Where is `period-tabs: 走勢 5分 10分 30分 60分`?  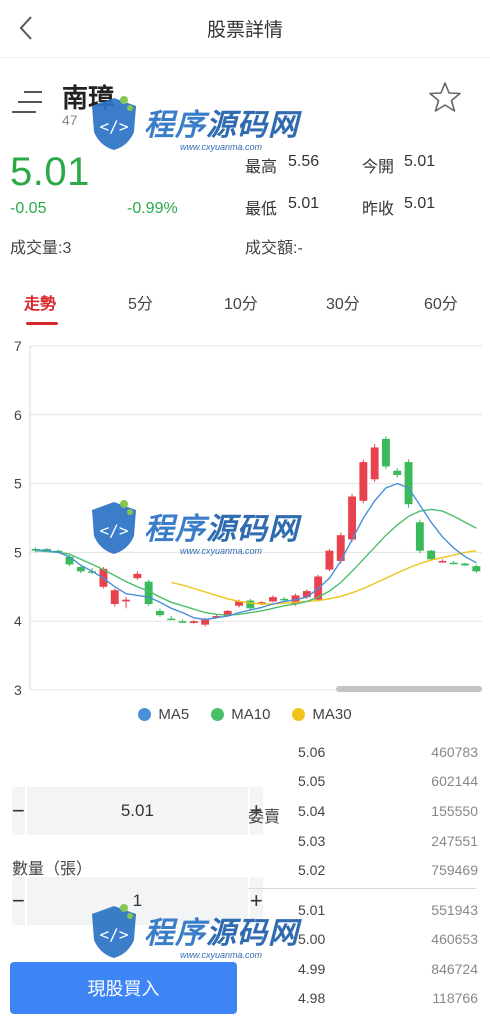
period-tabs: 走勢 5分 10分 30分 60分 is located at coordinates (245, 305).